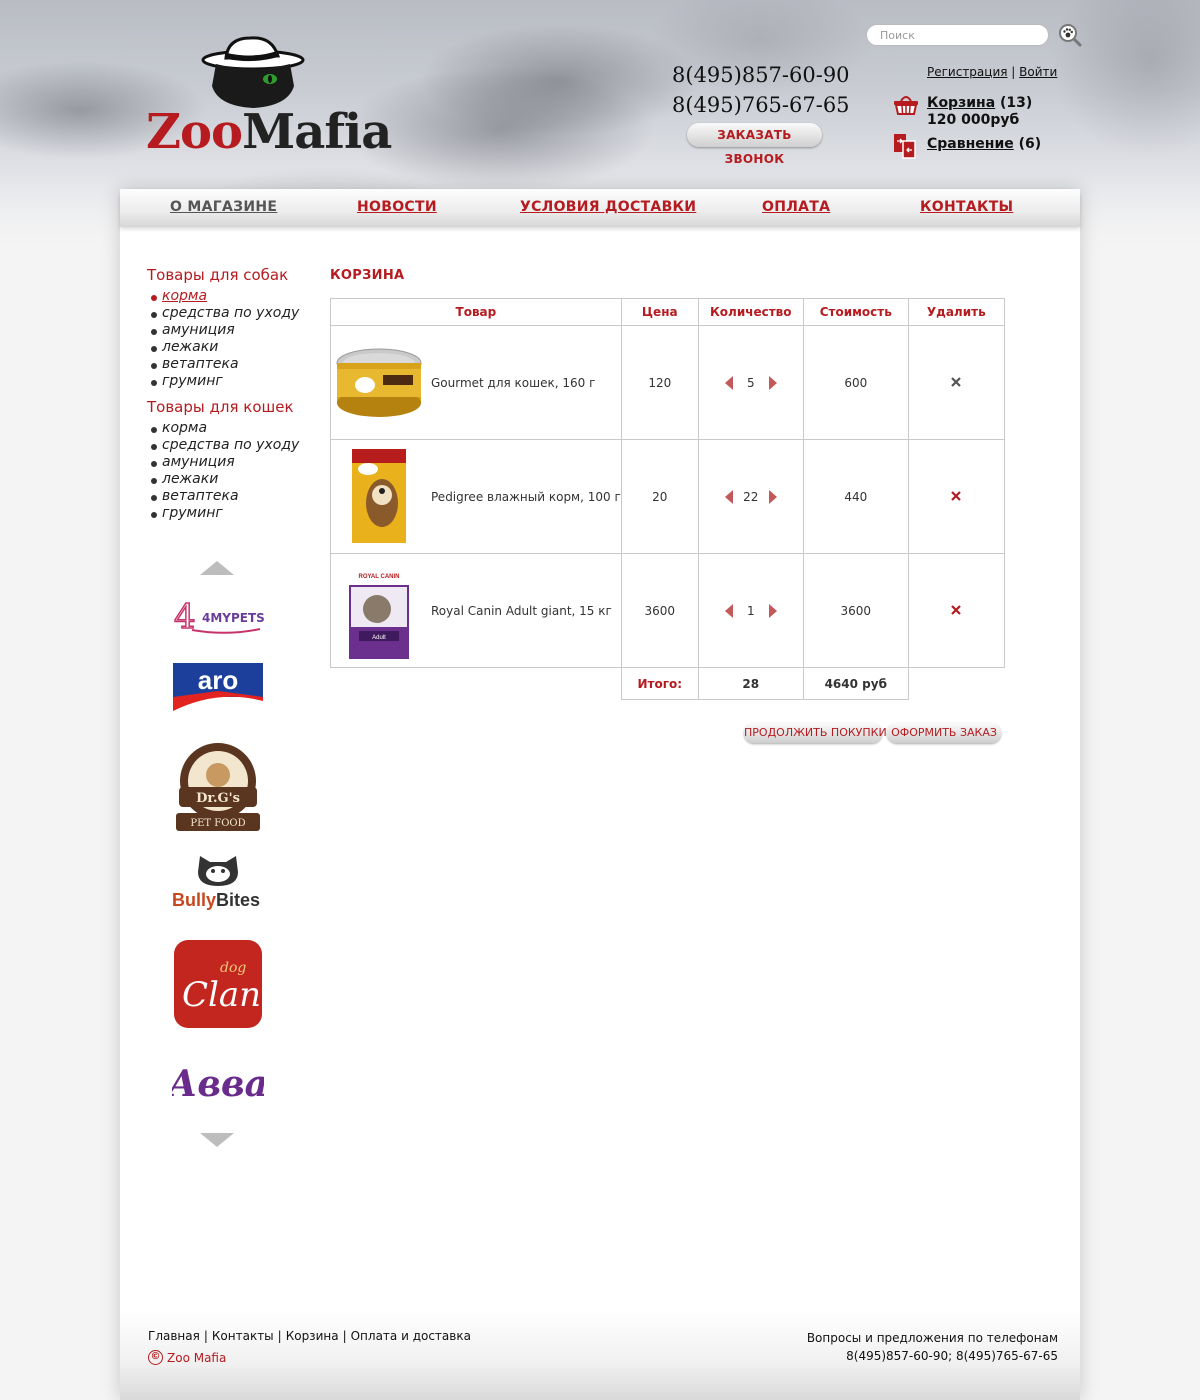 The image size is (1200, 1400). What do you see at coordinates (217, 275) in the screenshot?
I see `dogs-category-title: Товары для собак` at bounding box center [217, 275].